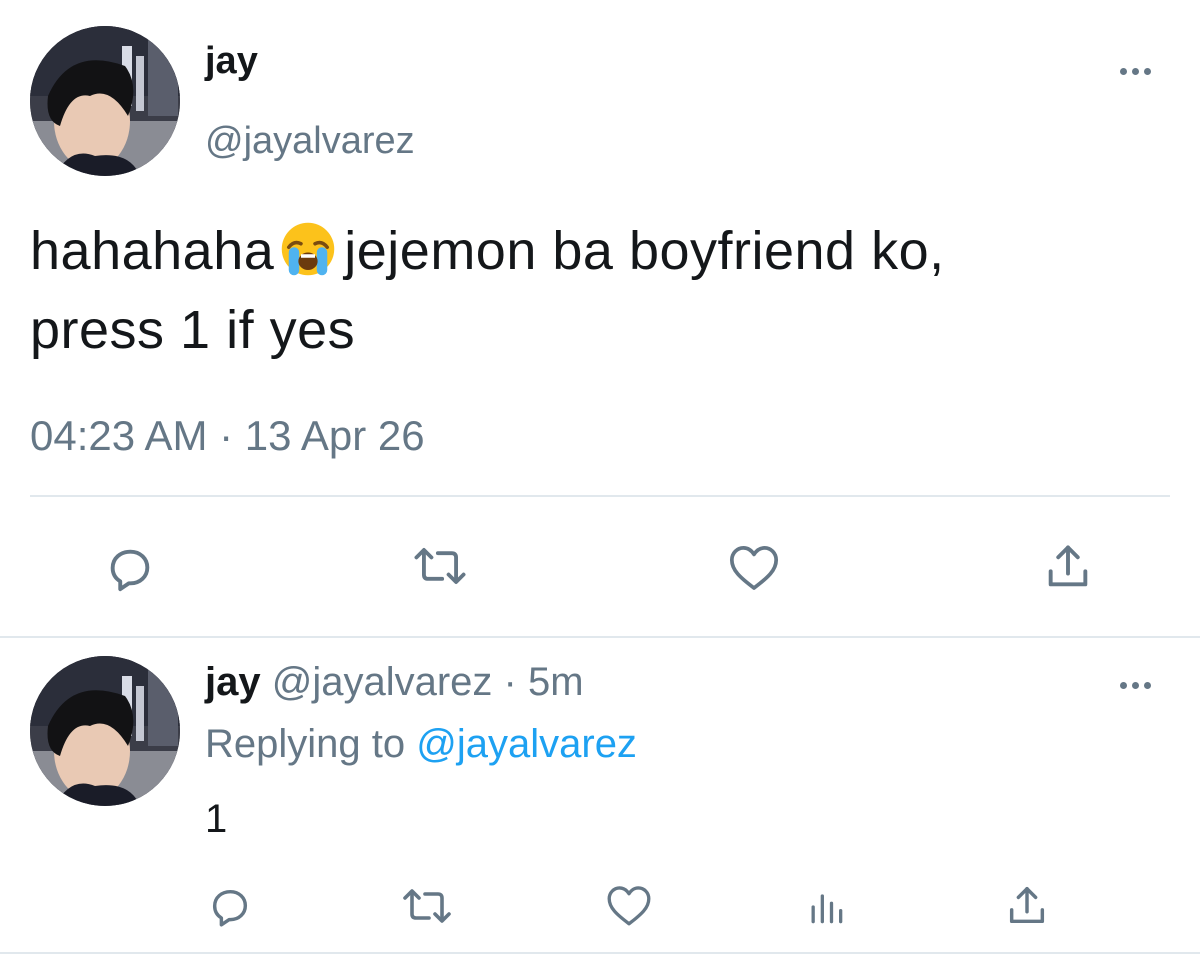 Image resolution: width=1200 pixels, height=957 pixels. What do you see at coordinates (152, 251) in the screenshot?
I see `tweet-text-part1: hahahaha` at bounding box center [152, 251].